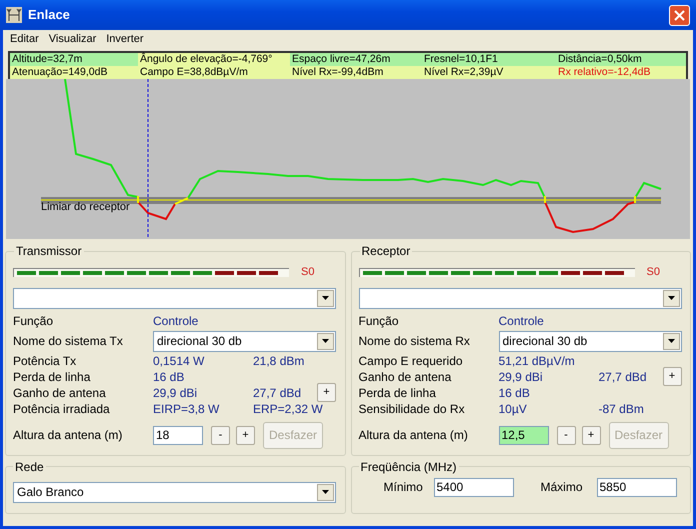 The width and height of the screenshot is (696, 529). What do you see at coordinates (73, 38) in the screenshot?
I see `menu-item: Visualizar` at bounding box center [73, 38].